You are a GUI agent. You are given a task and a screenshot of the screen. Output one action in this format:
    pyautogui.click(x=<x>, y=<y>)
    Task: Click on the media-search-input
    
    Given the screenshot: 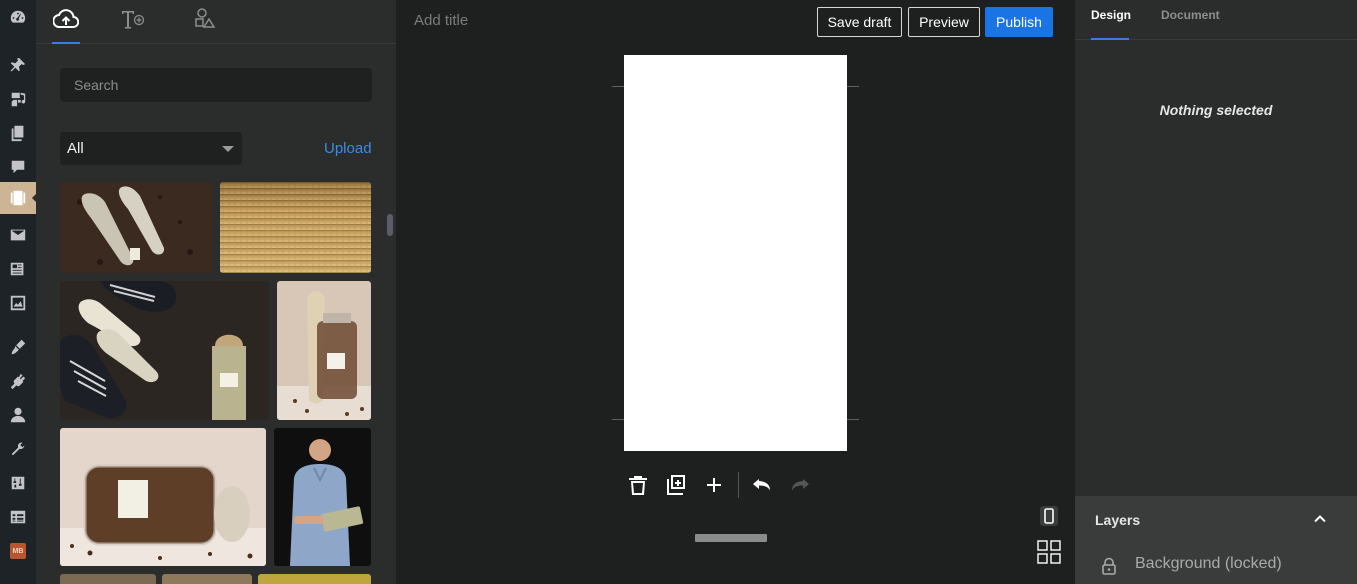 What is the action you would take?
    pyautogui.click(x=216, y=85)
    